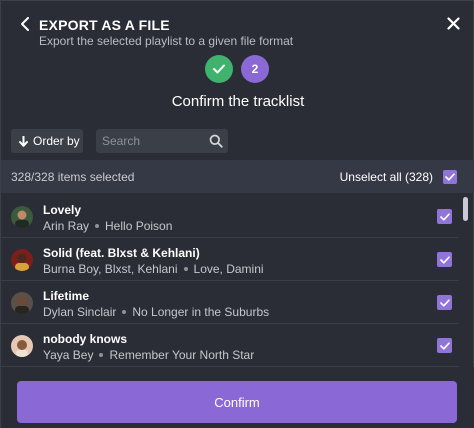  I want to click on track-artist: Yaya Bey, so click(68, 355).